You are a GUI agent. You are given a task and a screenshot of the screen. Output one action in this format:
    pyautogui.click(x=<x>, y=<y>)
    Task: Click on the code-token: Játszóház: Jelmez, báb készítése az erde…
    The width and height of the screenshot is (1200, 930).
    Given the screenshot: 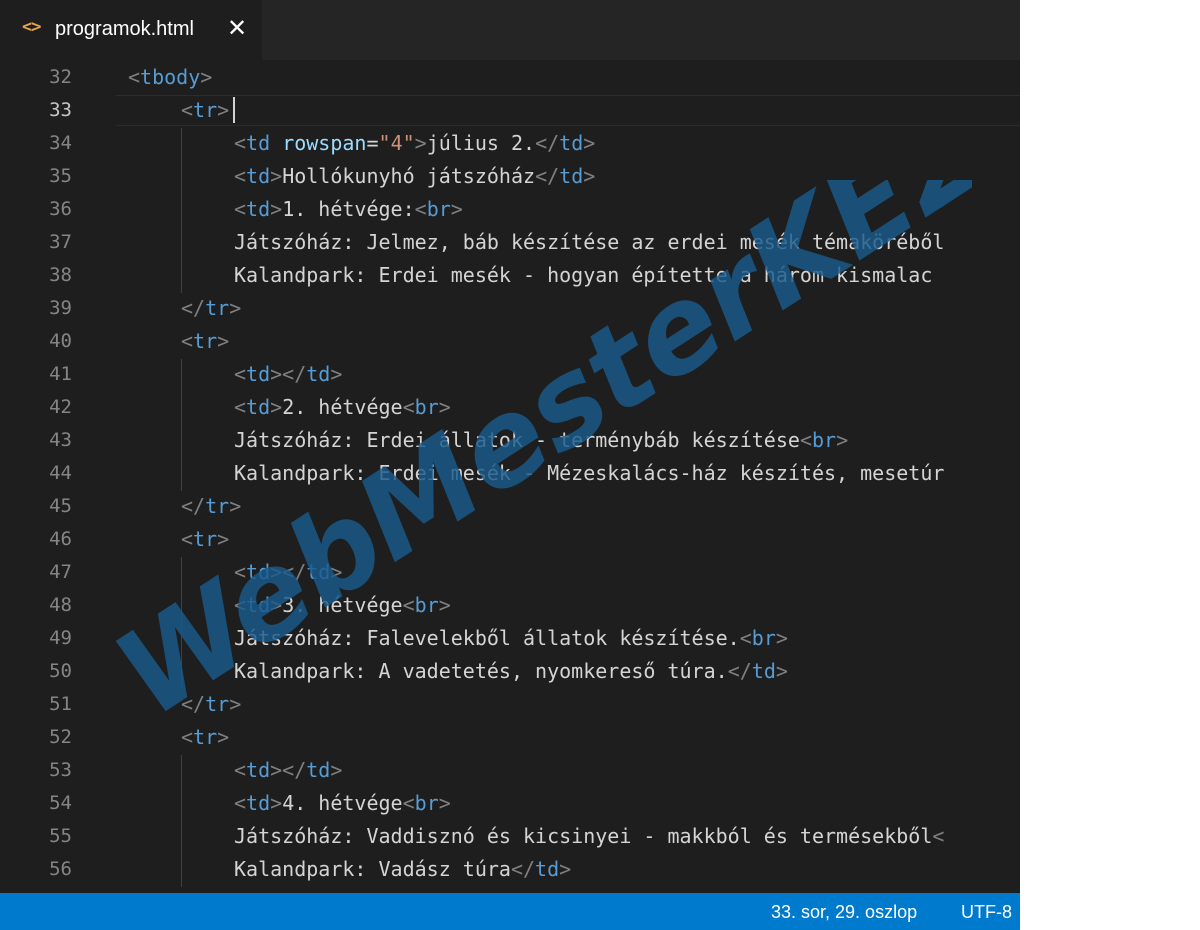 What is the action you would take?
    pyautogui.click(x=589, y=242)
    